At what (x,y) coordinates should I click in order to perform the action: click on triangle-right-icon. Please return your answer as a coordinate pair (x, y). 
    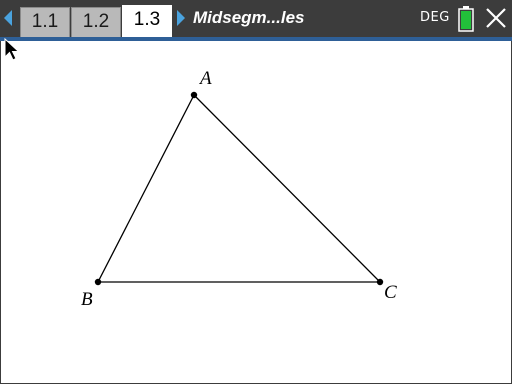
    Looking at the image, I should click on (181, 18).